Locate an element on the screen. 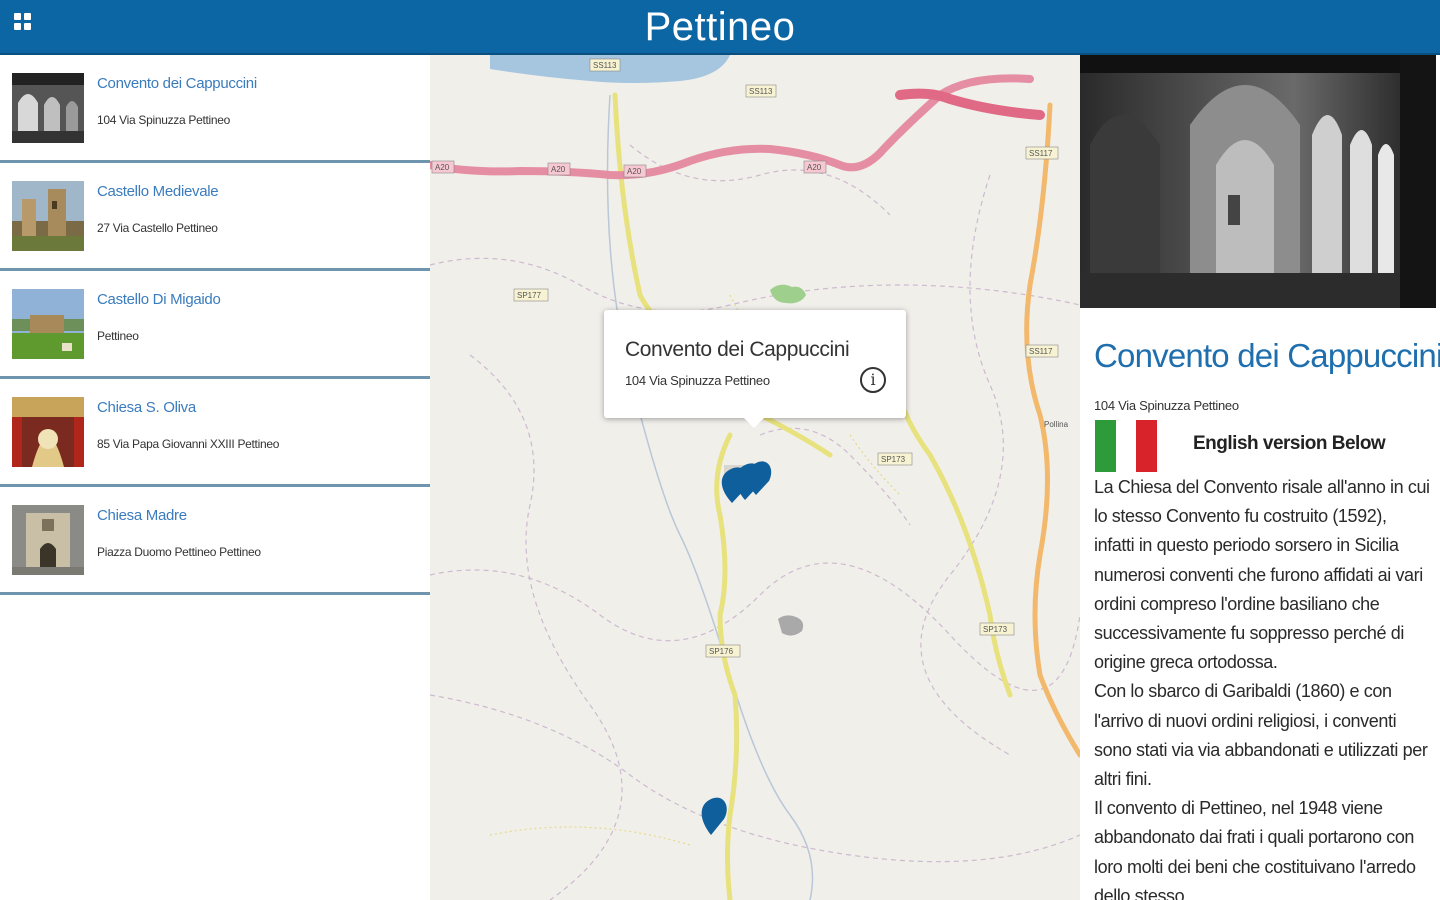  detail-address: 104 Via Spinuzza Pettineo is located at coordinates (1166, 405).